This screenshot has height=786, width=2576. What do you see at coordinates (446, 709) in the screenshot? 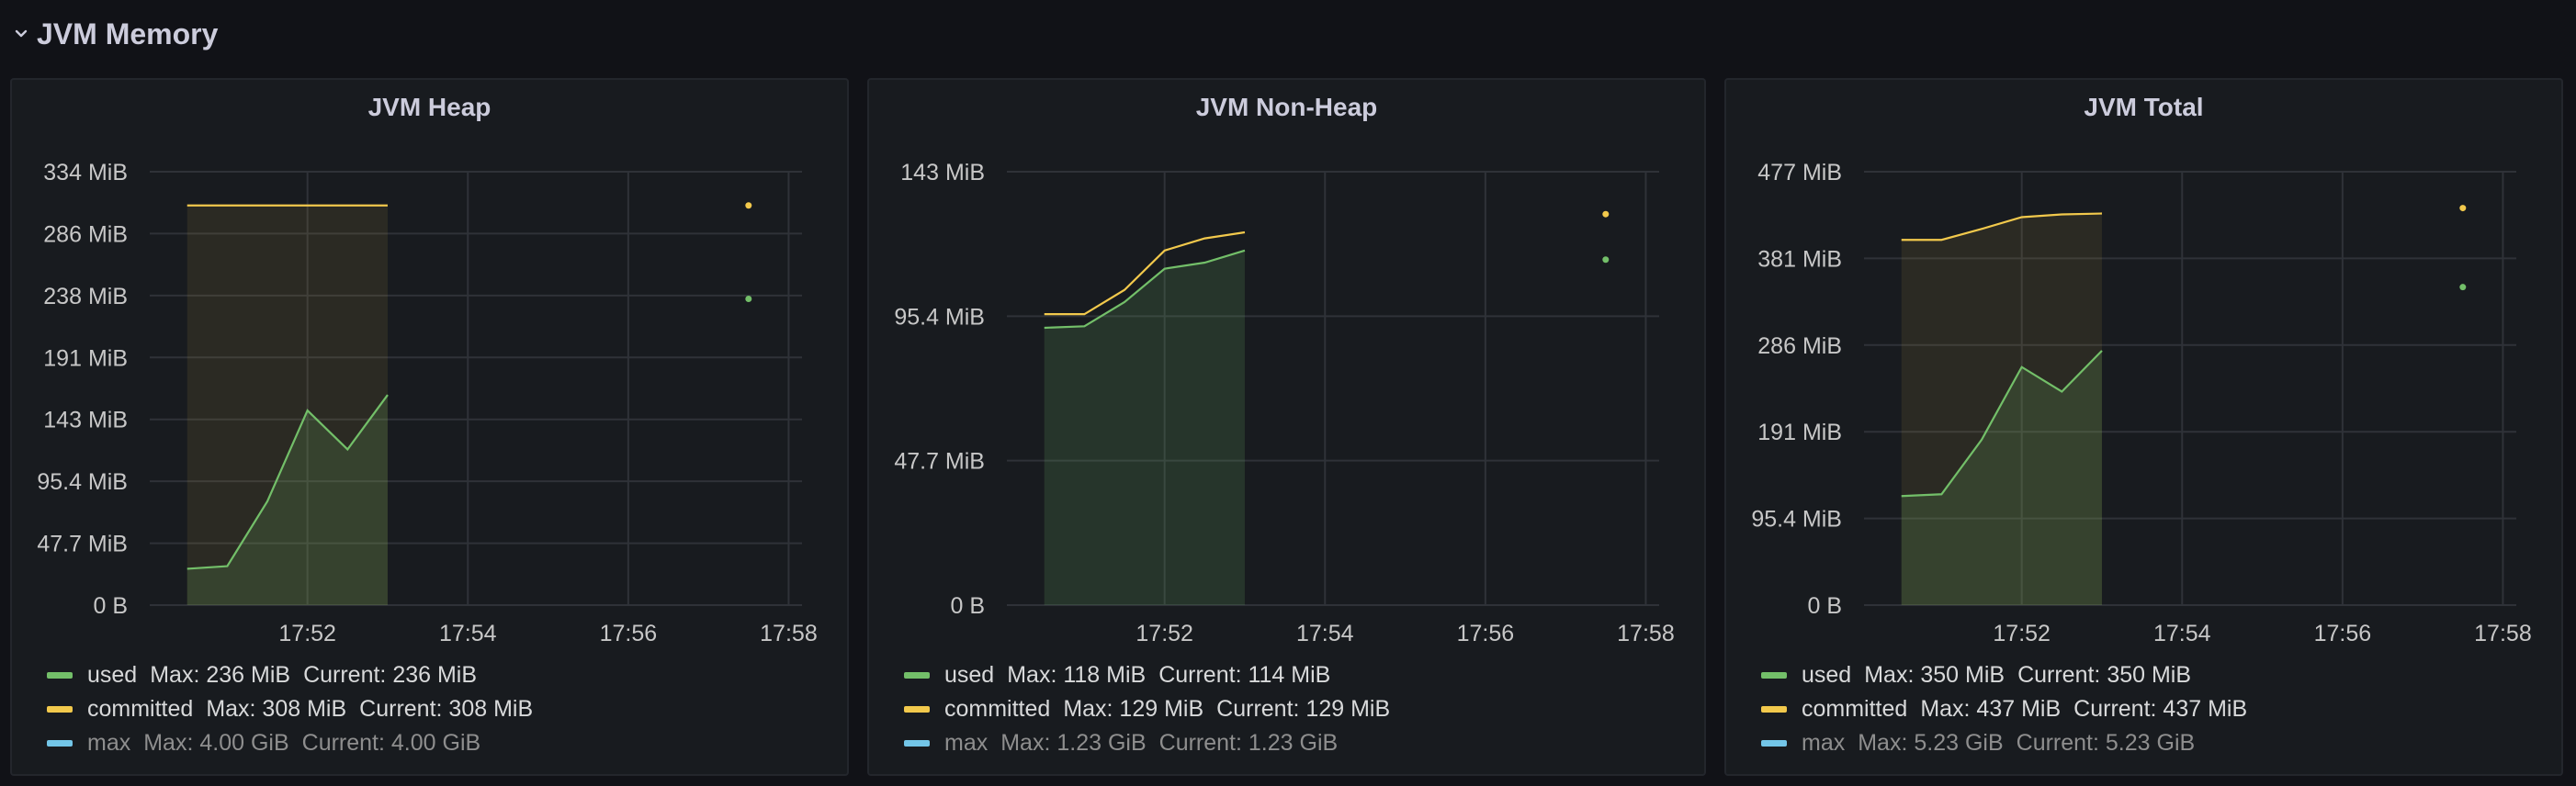
I see `legend-current-value: Current: 308 MiB` at bounding box center [446, 709].